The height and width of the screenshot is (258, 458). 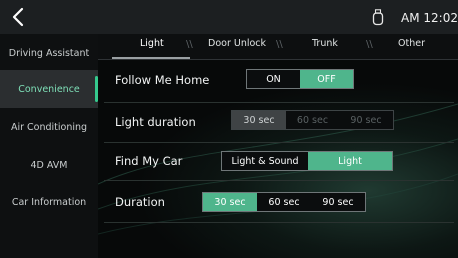 I want to click on option-light-button: Light, so click(x=350, y=161).